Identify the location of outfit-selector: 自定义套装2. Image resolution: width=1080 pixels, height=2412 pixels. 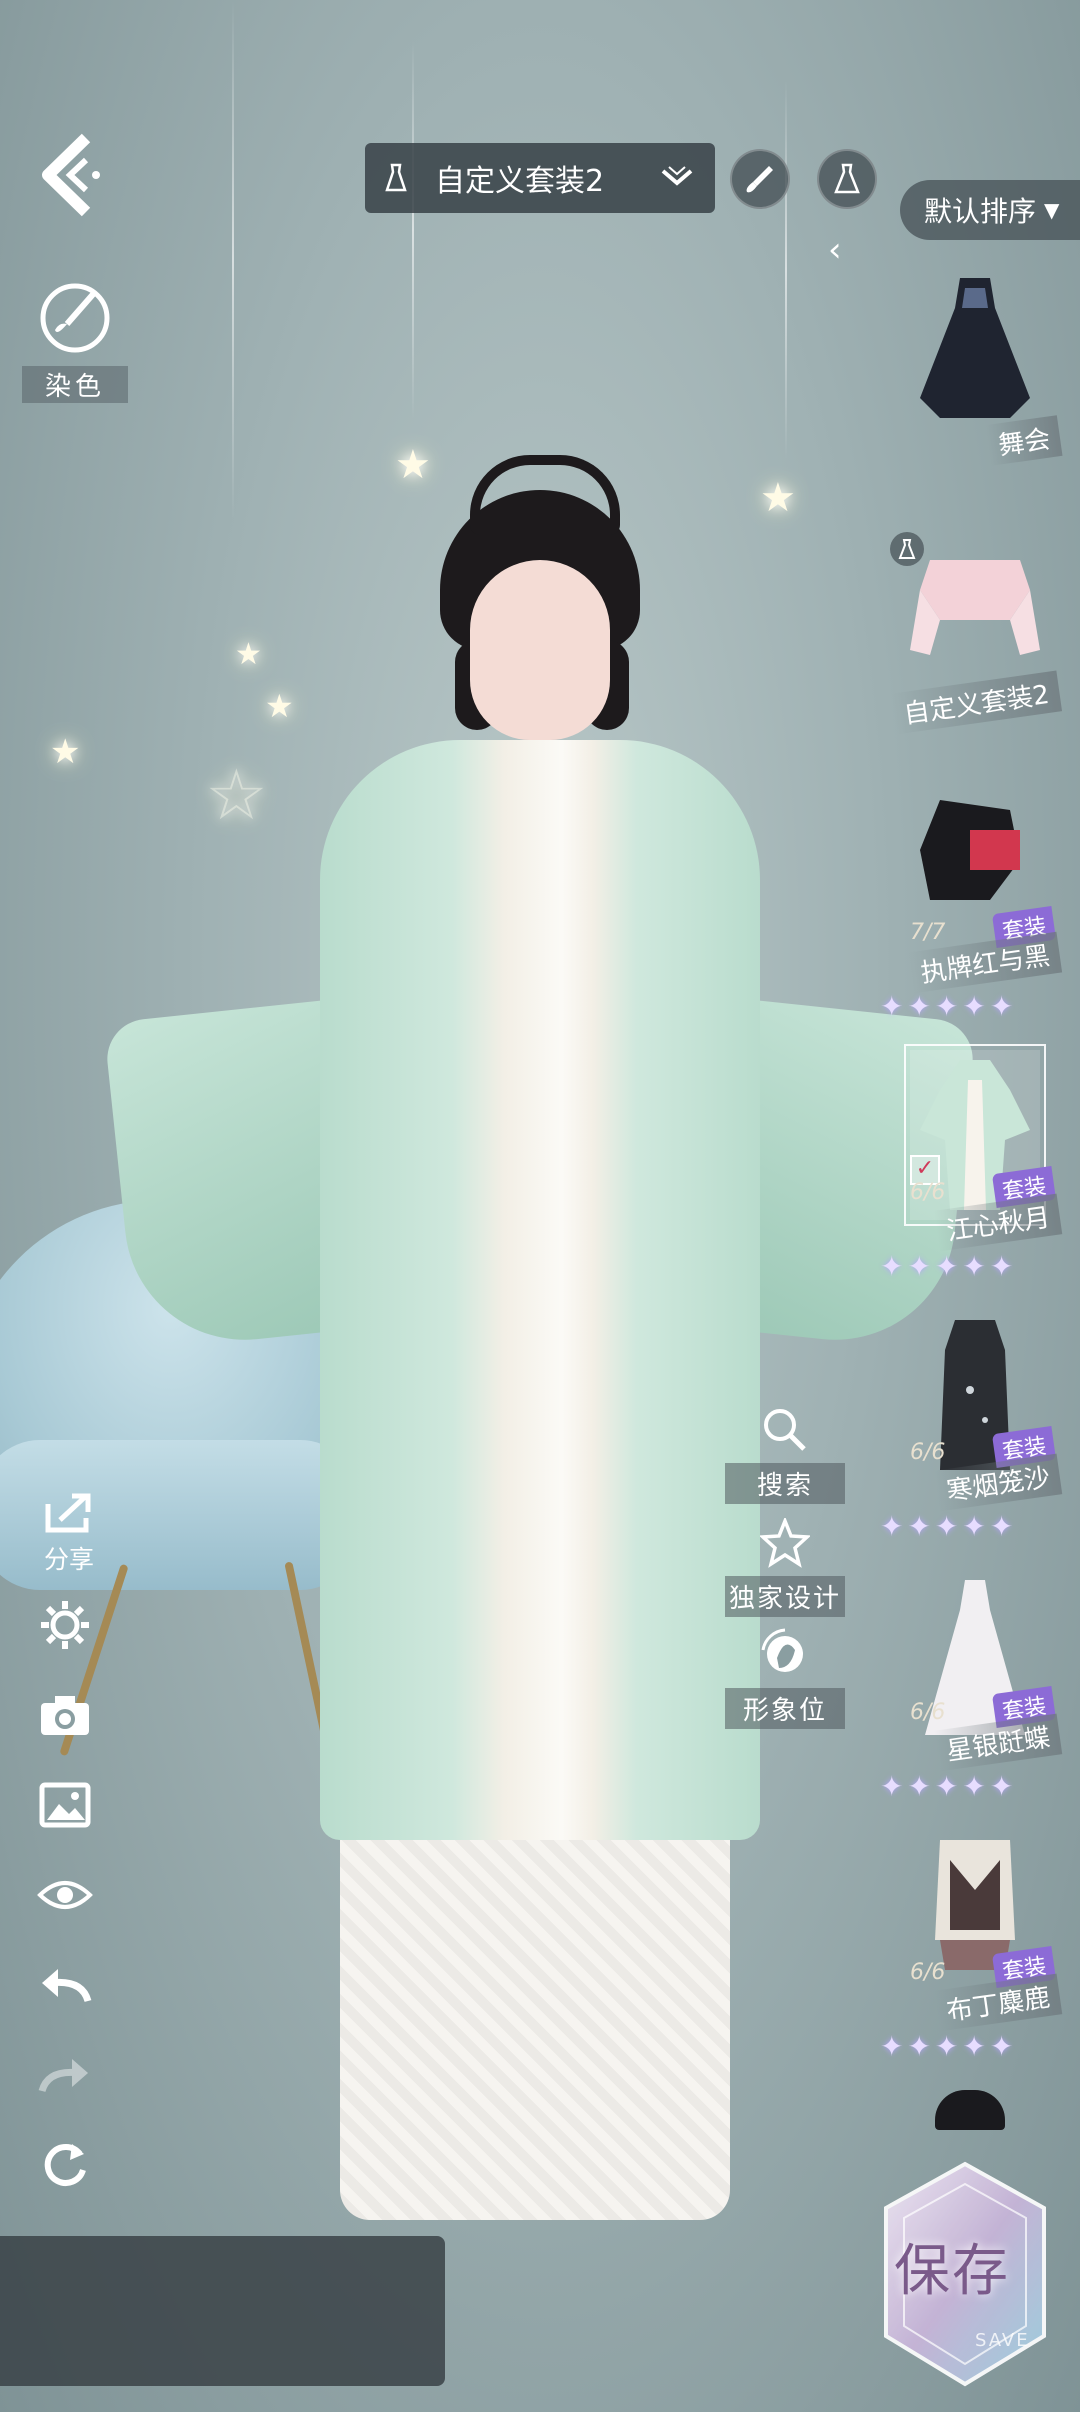
(540, 178).